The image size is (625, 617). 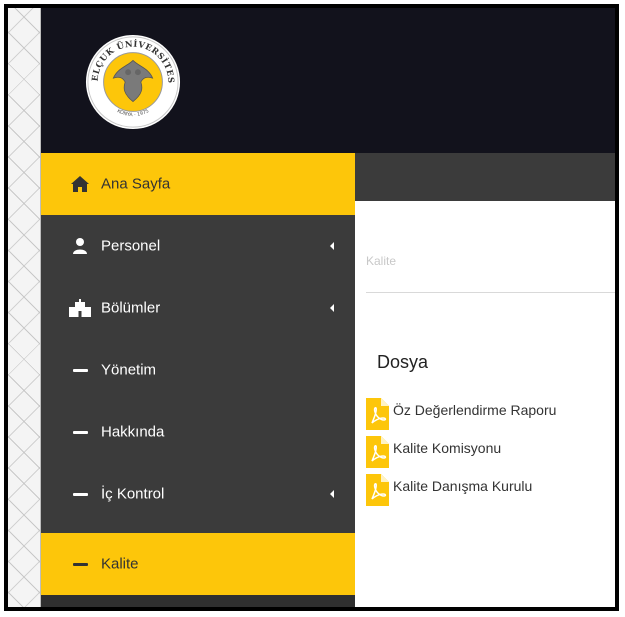 What do you see at coordinates (198, 601) in the screenshot?
I see `sidebar-footer` at bounding box center [198, 601].